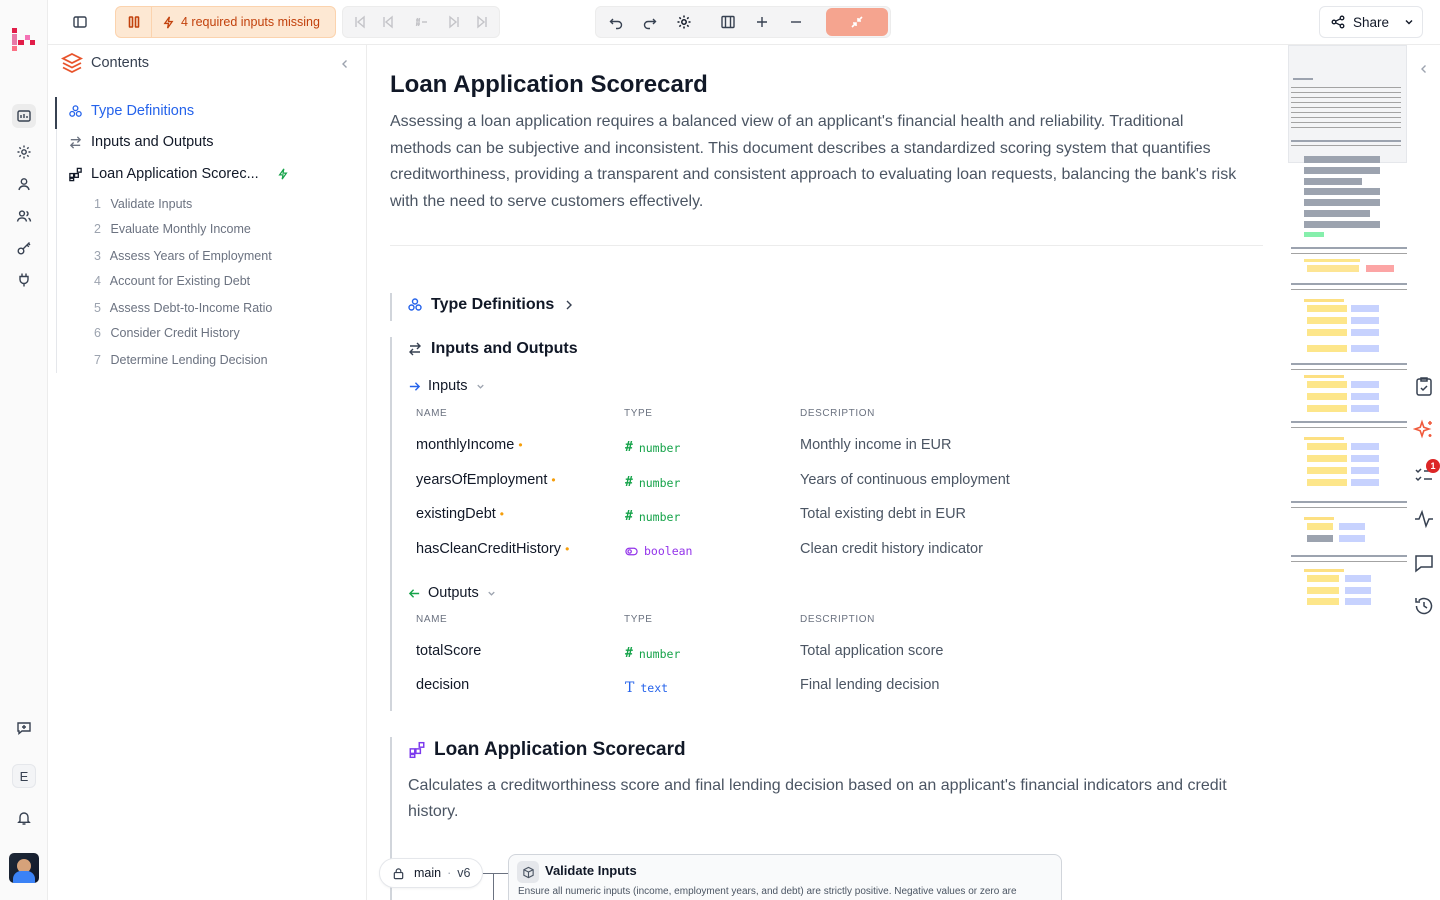  I want to click on settings-icon, so click(24, 152).